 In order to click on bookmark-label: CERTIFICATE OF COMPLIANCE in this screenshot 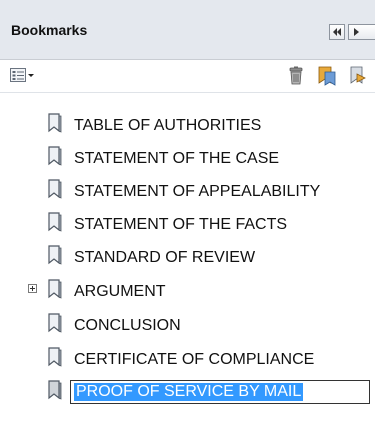, I will do `click(194, 359)`.